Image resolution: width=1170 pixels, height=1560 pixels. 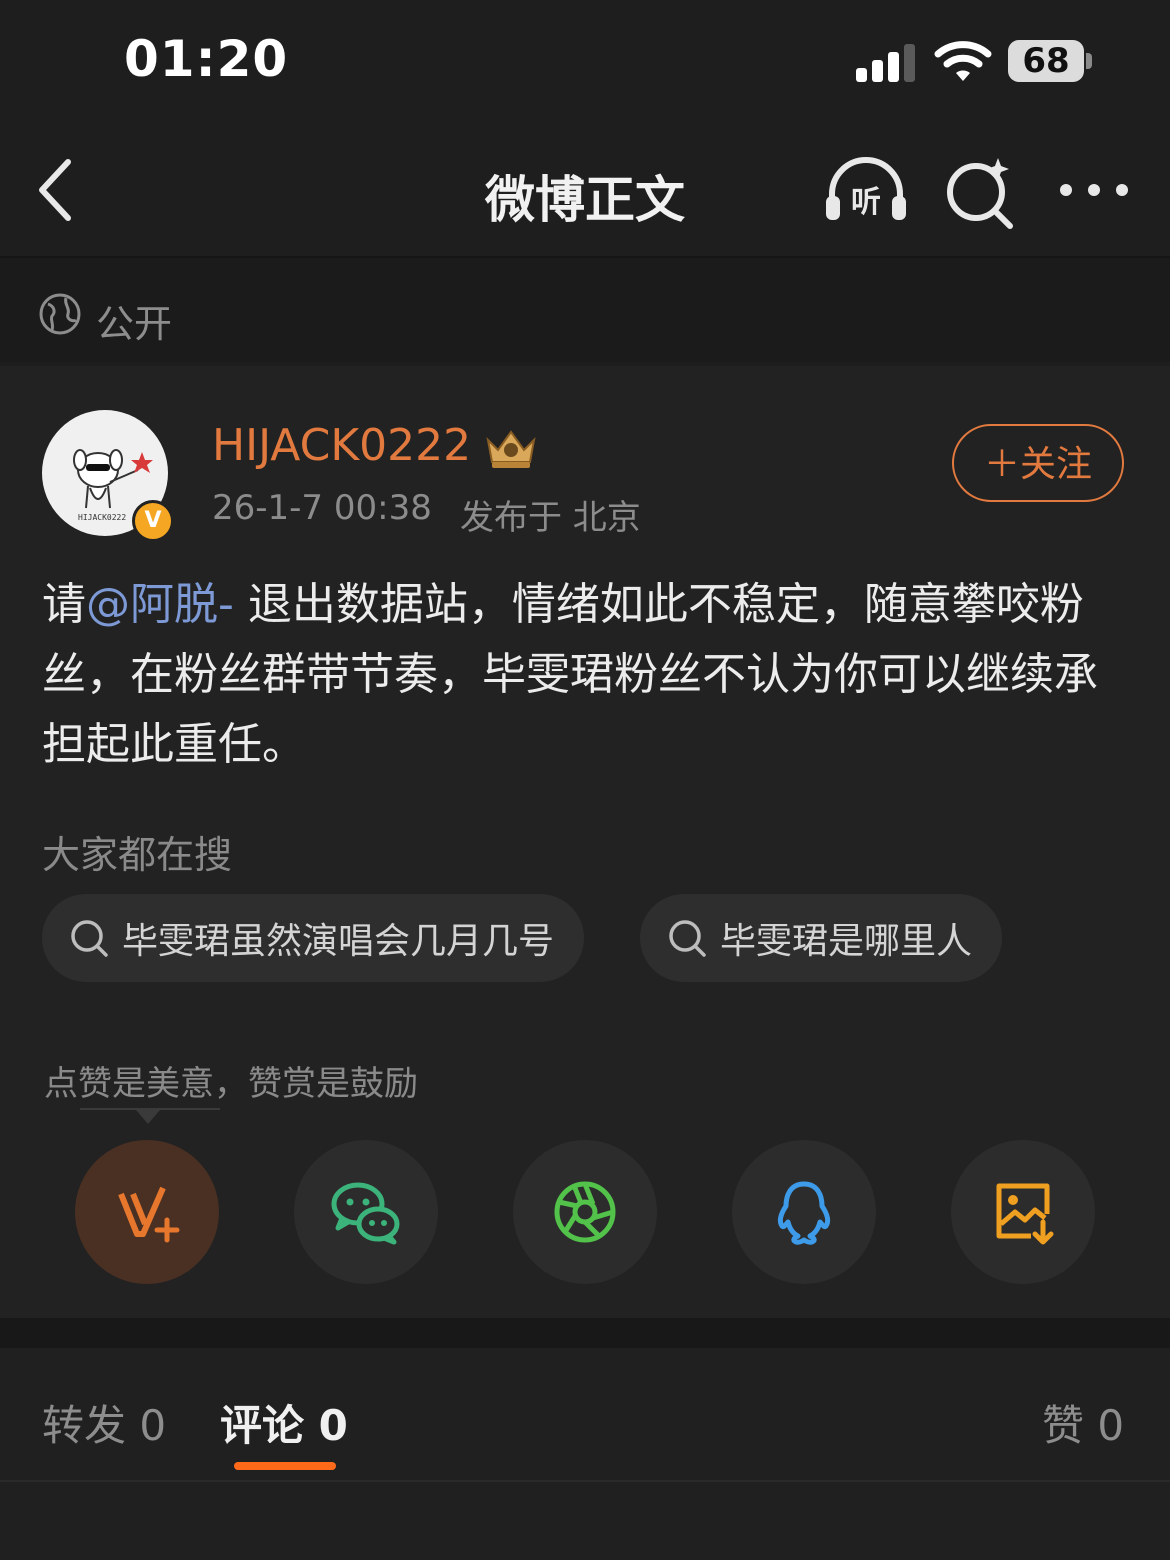 What do you see at coordinates (866, 202) in the screenshot?
I see `svg-text: 听` at bounding box center [866, 202].